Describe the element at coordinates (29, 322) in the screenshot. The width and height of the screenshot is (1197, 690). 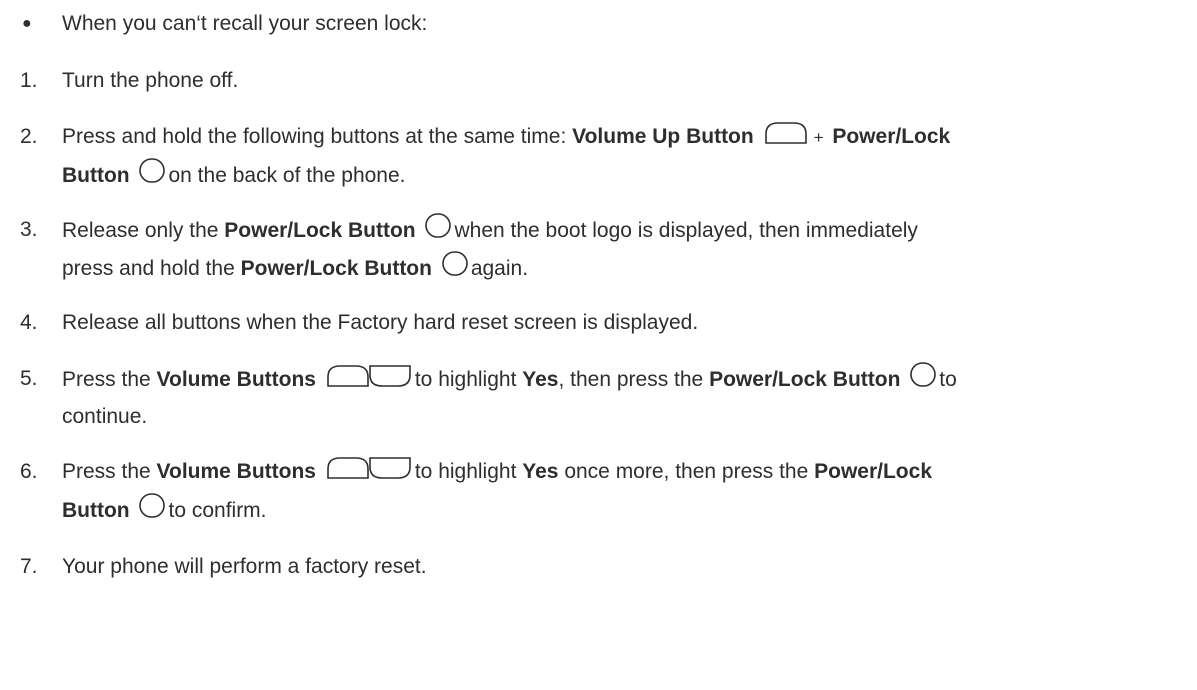
I see `step-number: 4.` at that location.